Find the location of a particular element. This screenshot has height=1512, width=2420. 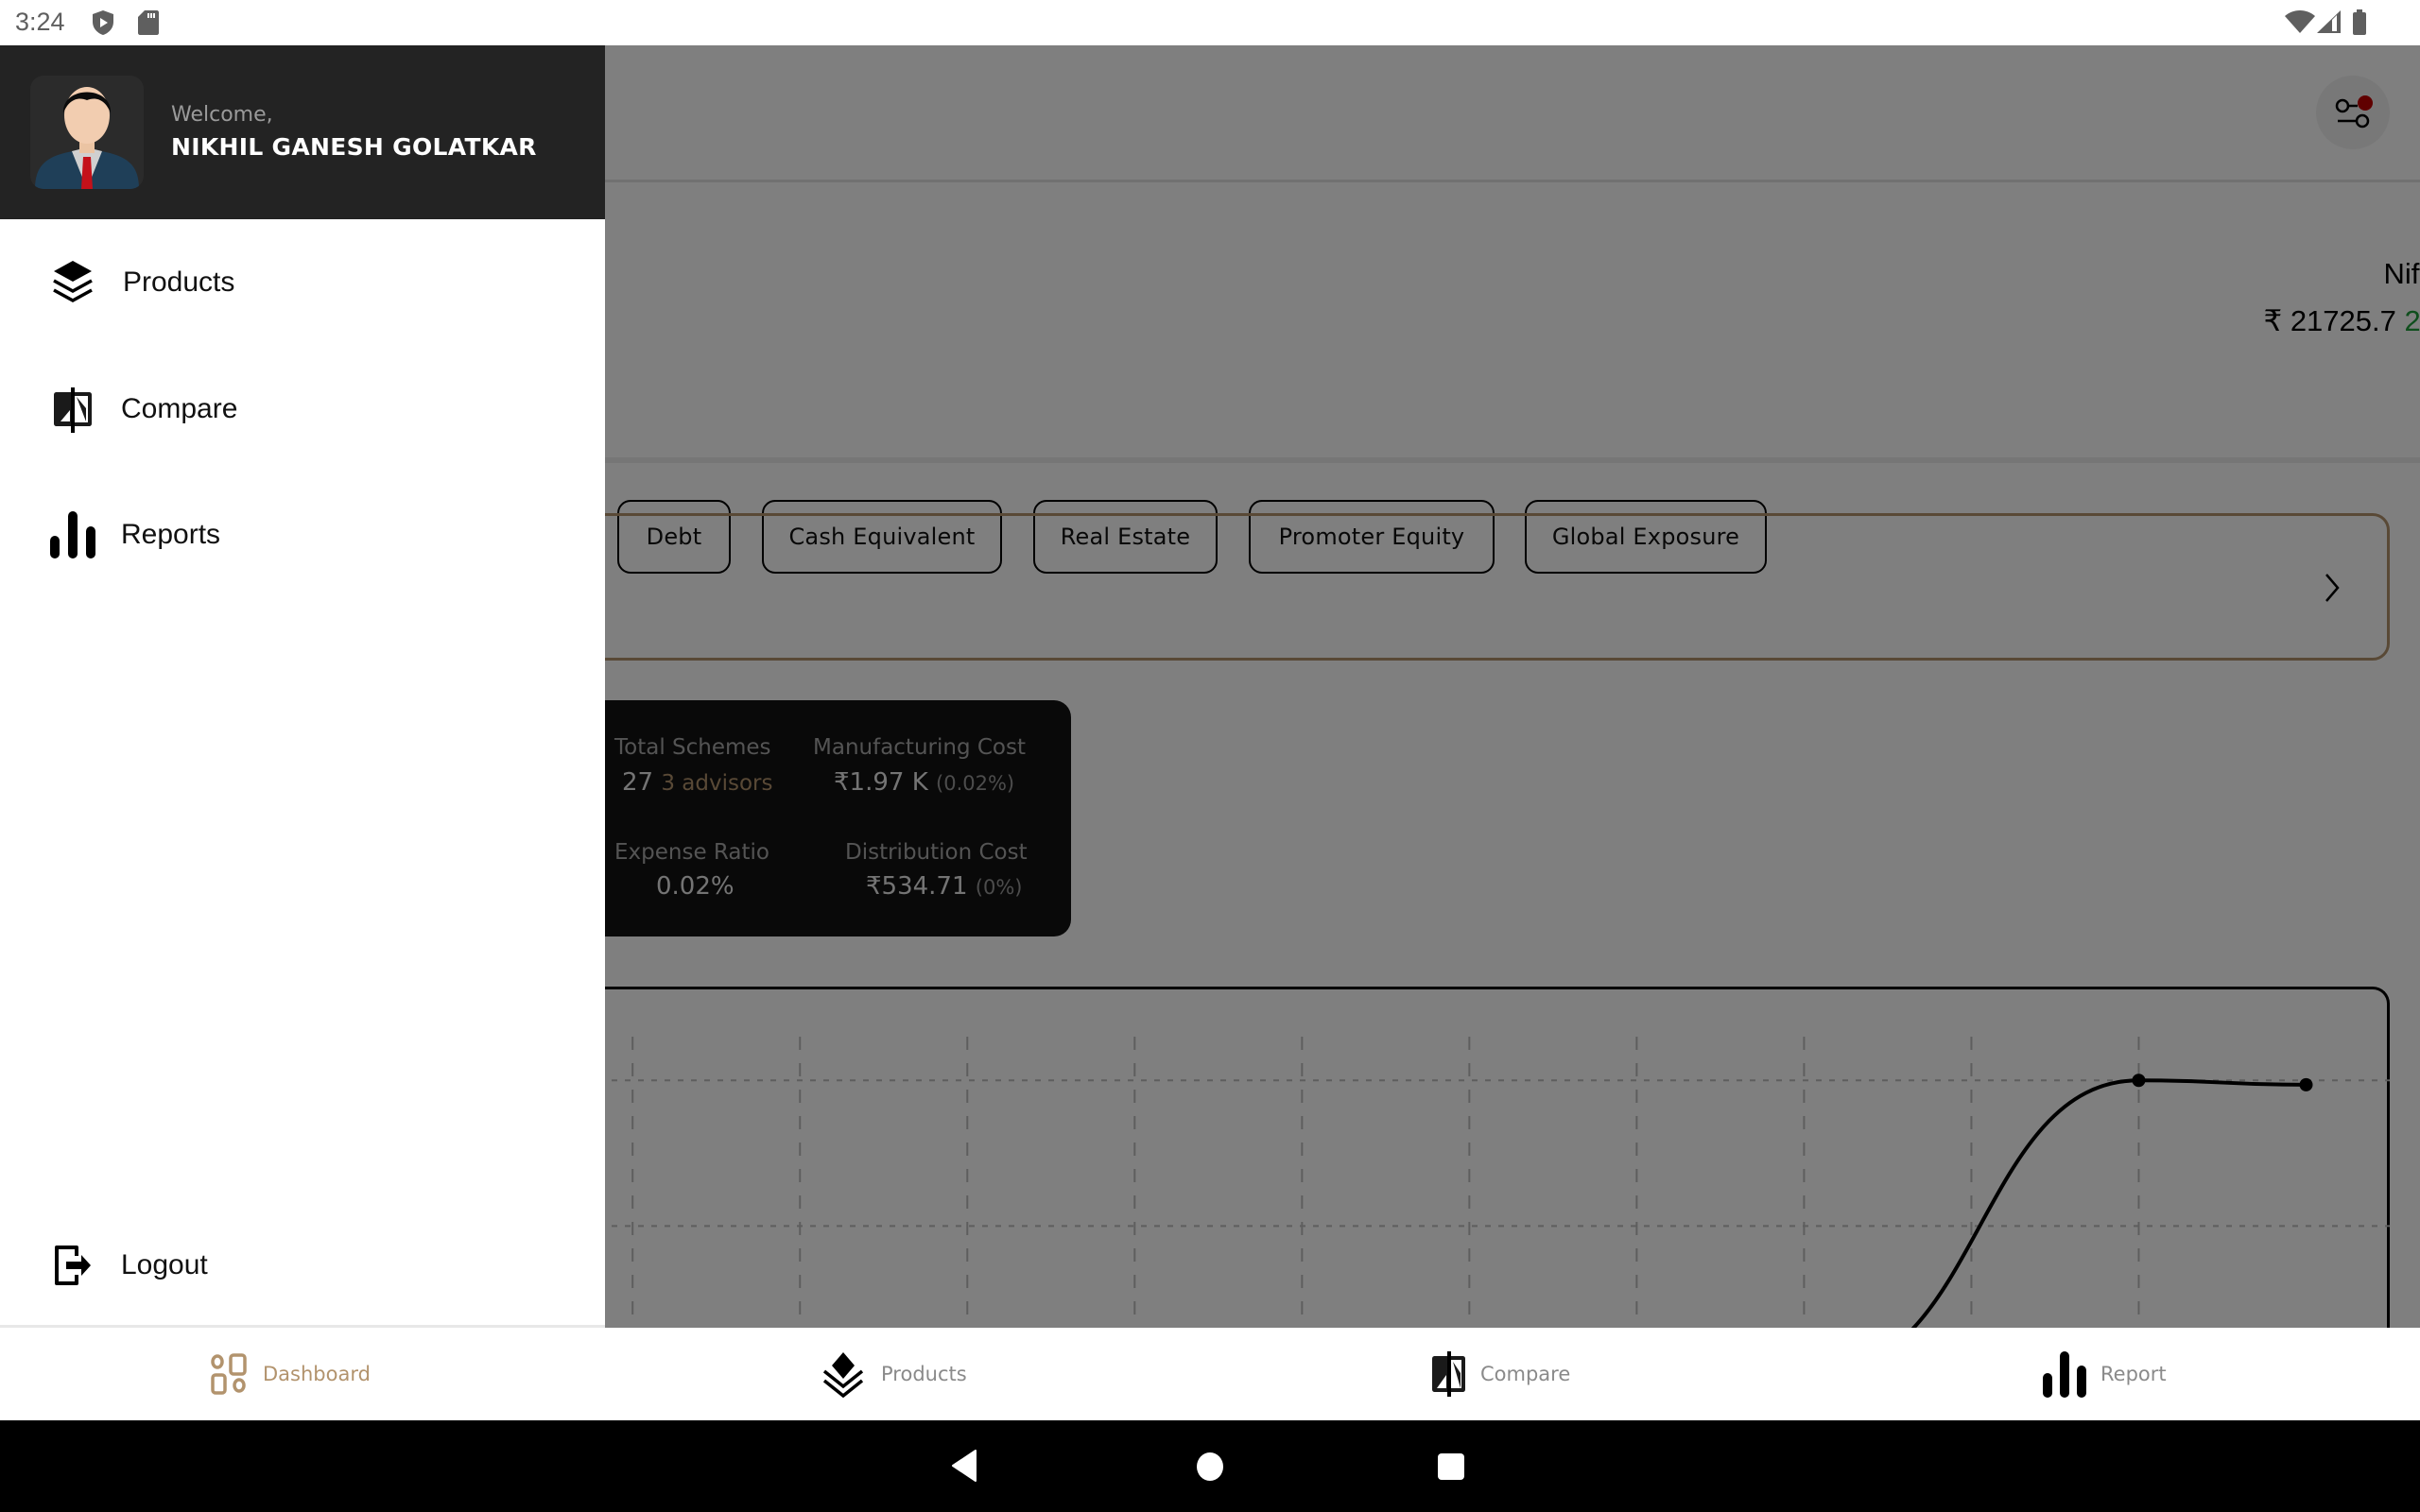

bottom-navigation: Dashboard Products Compare Report is located at coordinates (1210, 1374).